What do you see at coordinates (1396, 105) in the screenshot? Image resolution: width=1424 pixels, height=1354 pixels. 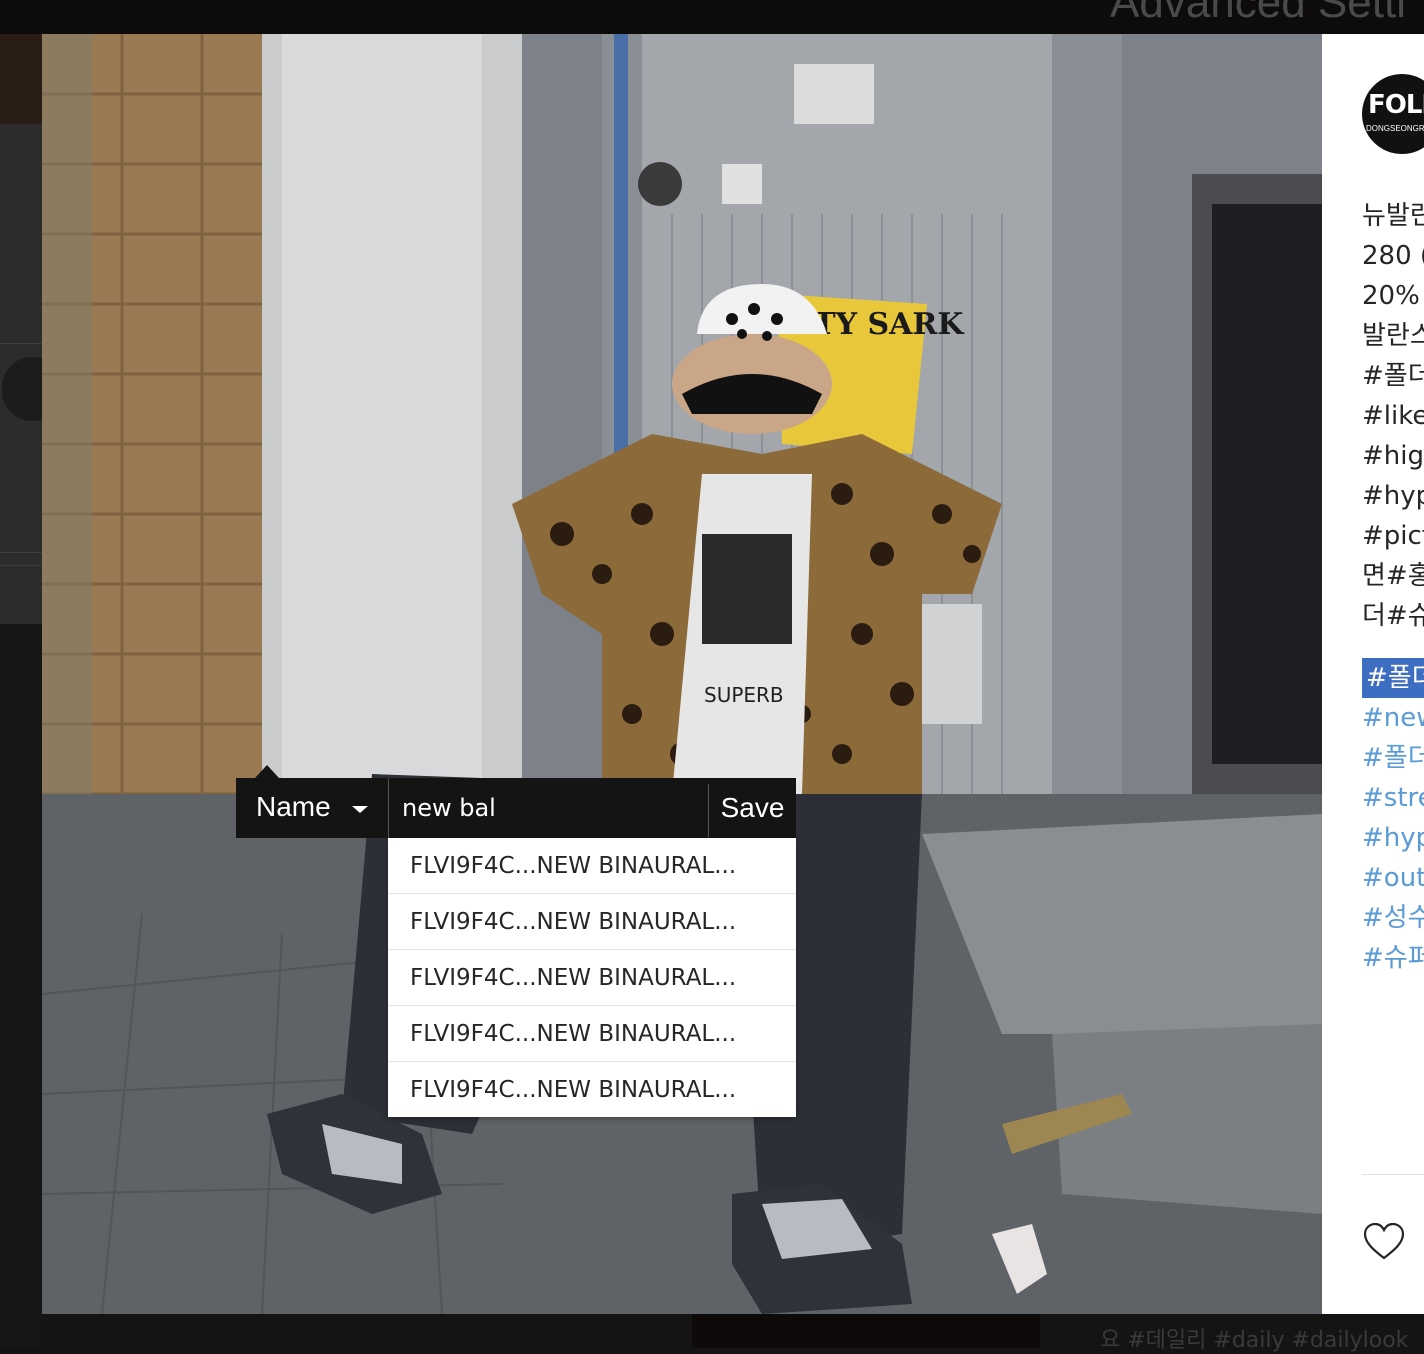 I see `avatar-logo-text: FOLDE` at bounding box center [1396, 105].